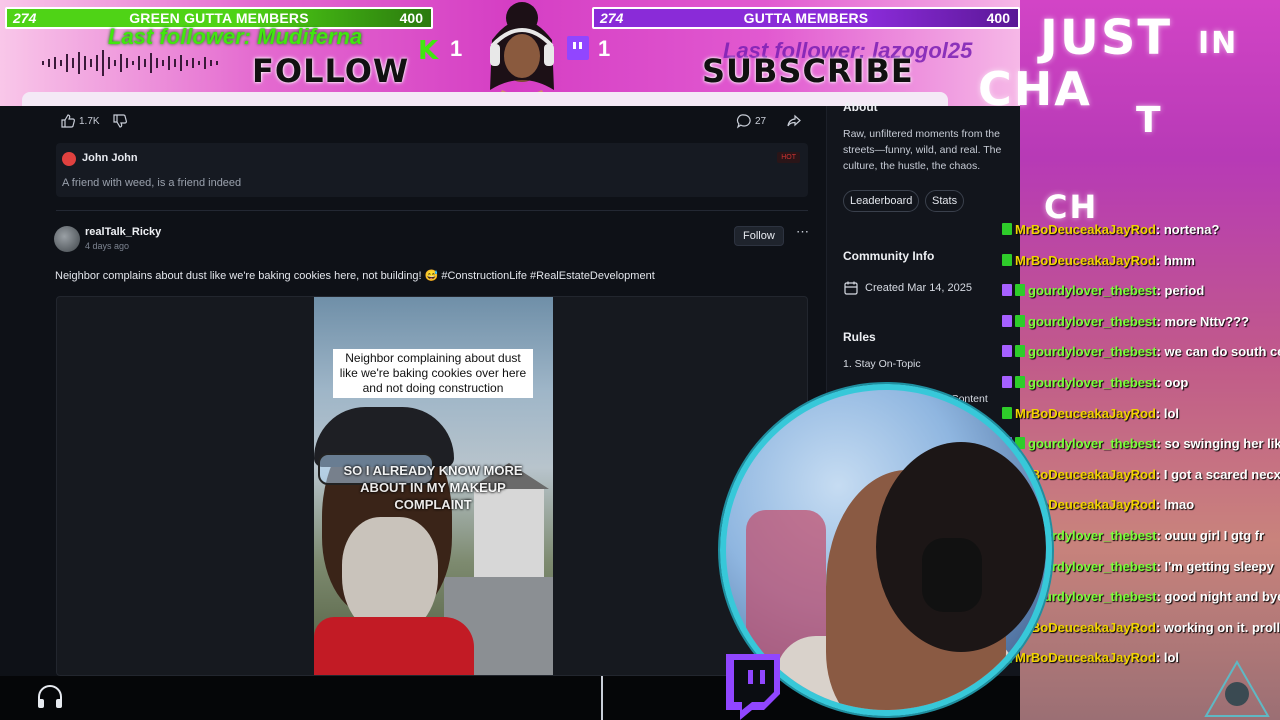  Describe the element at coordinates (1191, 229) in the screenshot. I see `chat-text: nortena?` at that location.